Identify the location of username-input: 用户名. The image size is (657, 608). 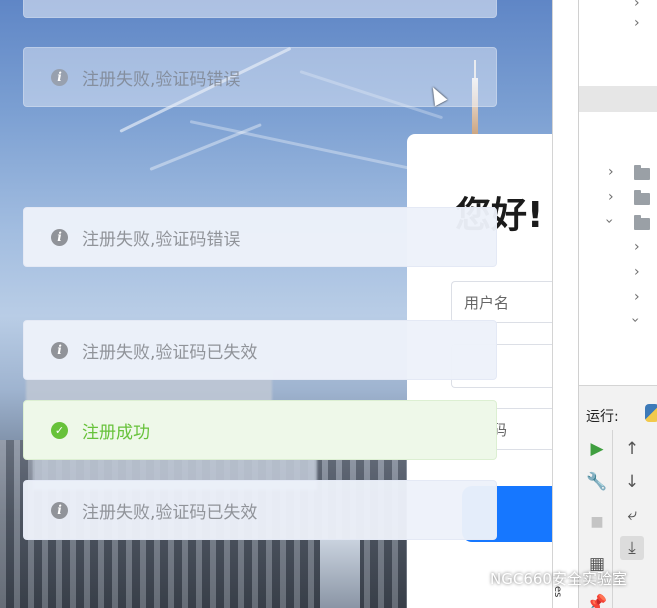
(502, 302).